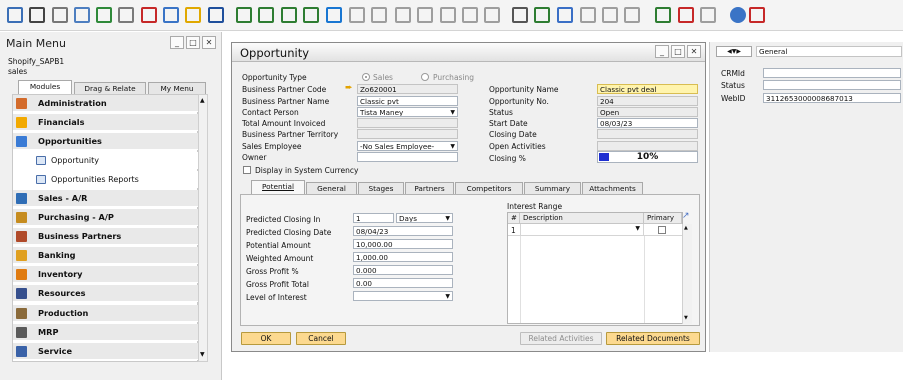 This screenshot has width=903, height=389. I want to click on layout-icon, so click(492, 15).